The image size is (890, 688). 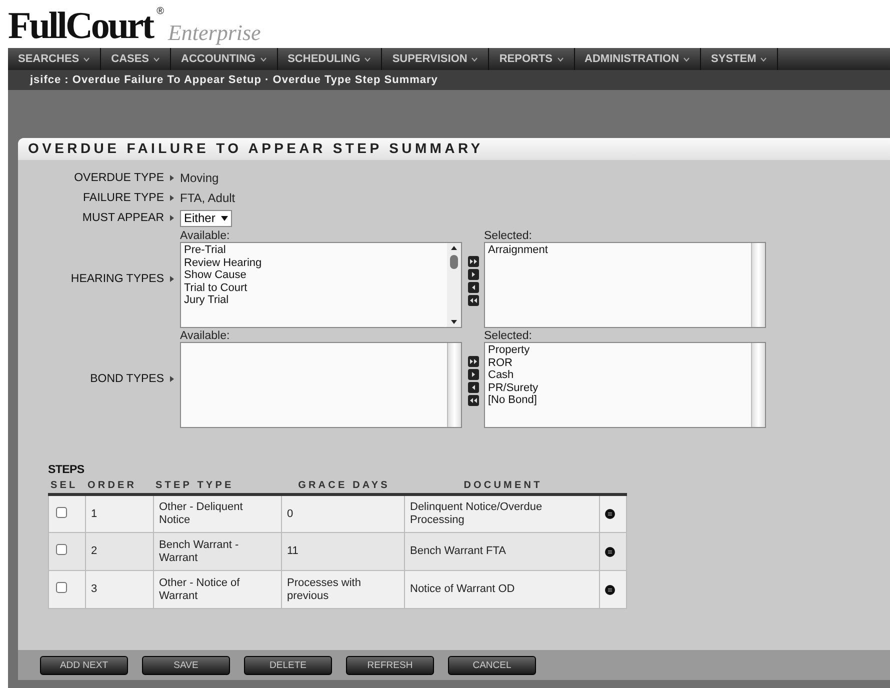 What do you see at coordinates (288, 665) in the screenshot?
I see `action-button: DELETE` at bounding box center [288, 665].